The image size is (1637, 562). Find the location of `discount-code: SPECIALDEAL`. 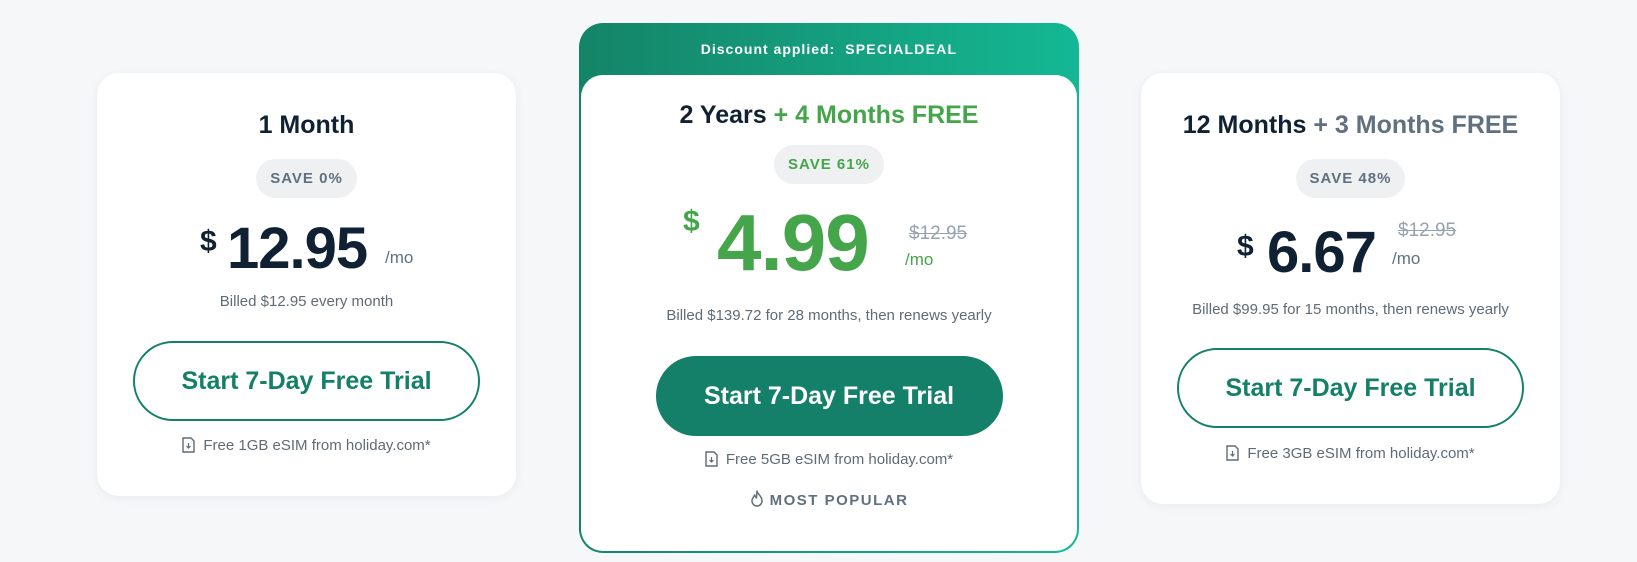

discount-code: SPECIALDEAL is located at coordinates (901, 49).